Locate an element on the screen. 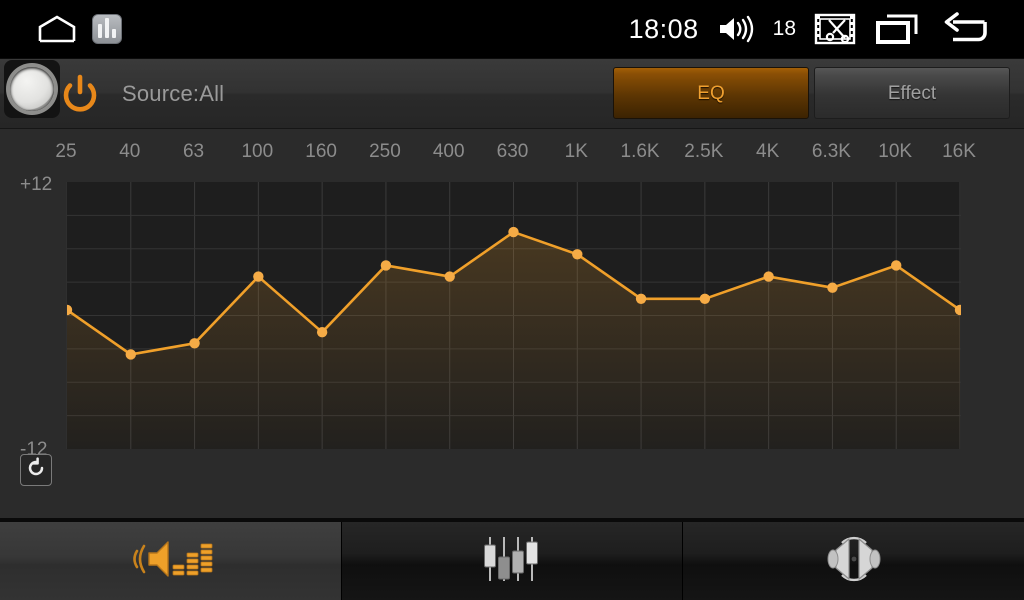 The width and height of the screenshot is (1024, 600). knob-dial is located at coordinates (32, 89).